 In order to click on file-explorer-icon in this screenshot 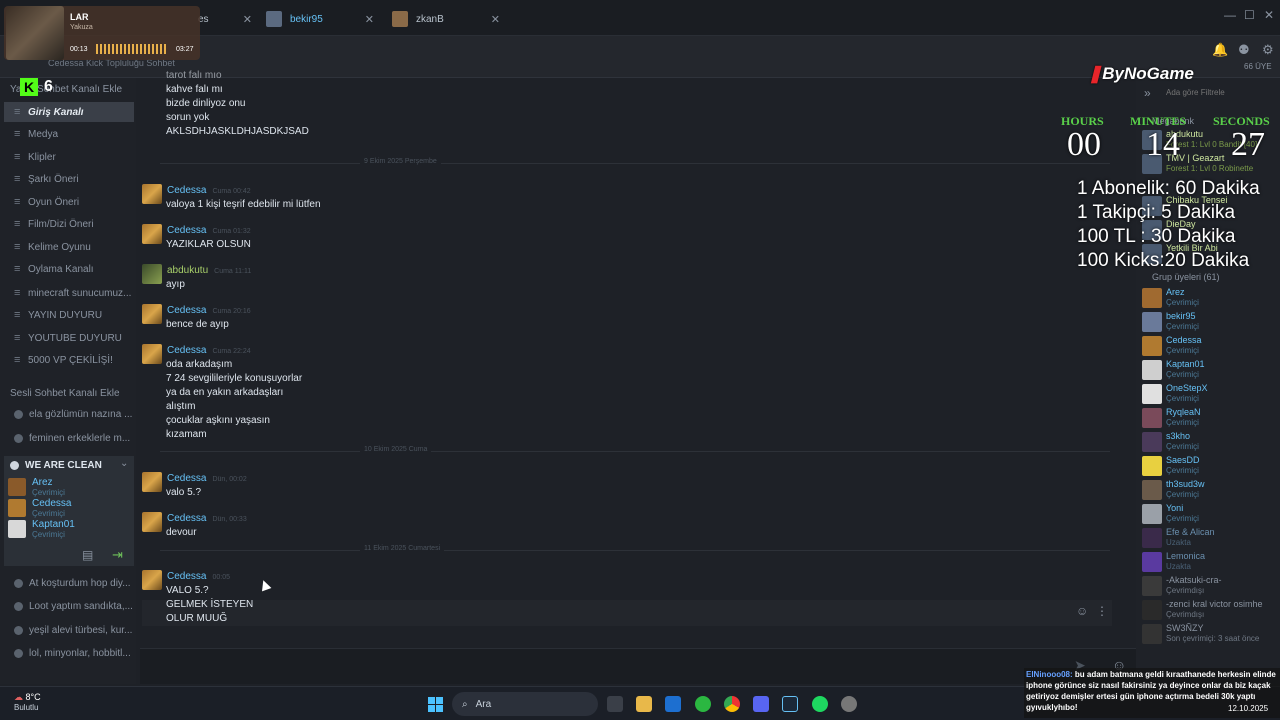, I will do `click(644, 704)`.